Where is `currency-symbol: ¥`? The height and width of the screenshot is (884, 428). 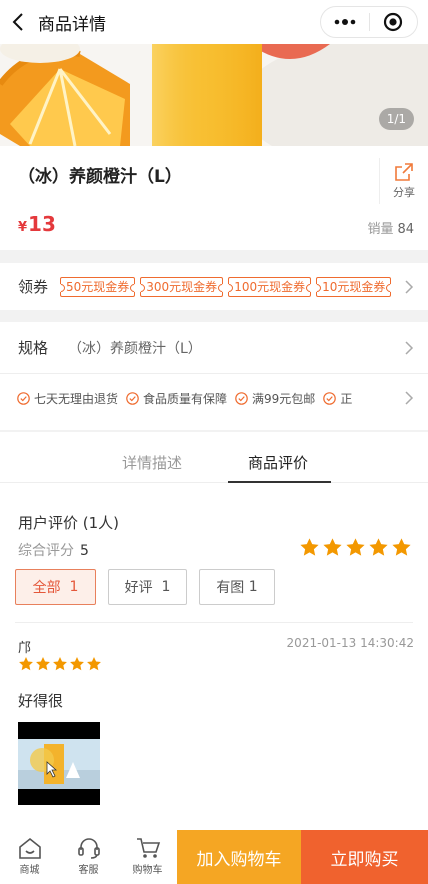
currency-symbol: ¥ is located at coordinates (23, 227).